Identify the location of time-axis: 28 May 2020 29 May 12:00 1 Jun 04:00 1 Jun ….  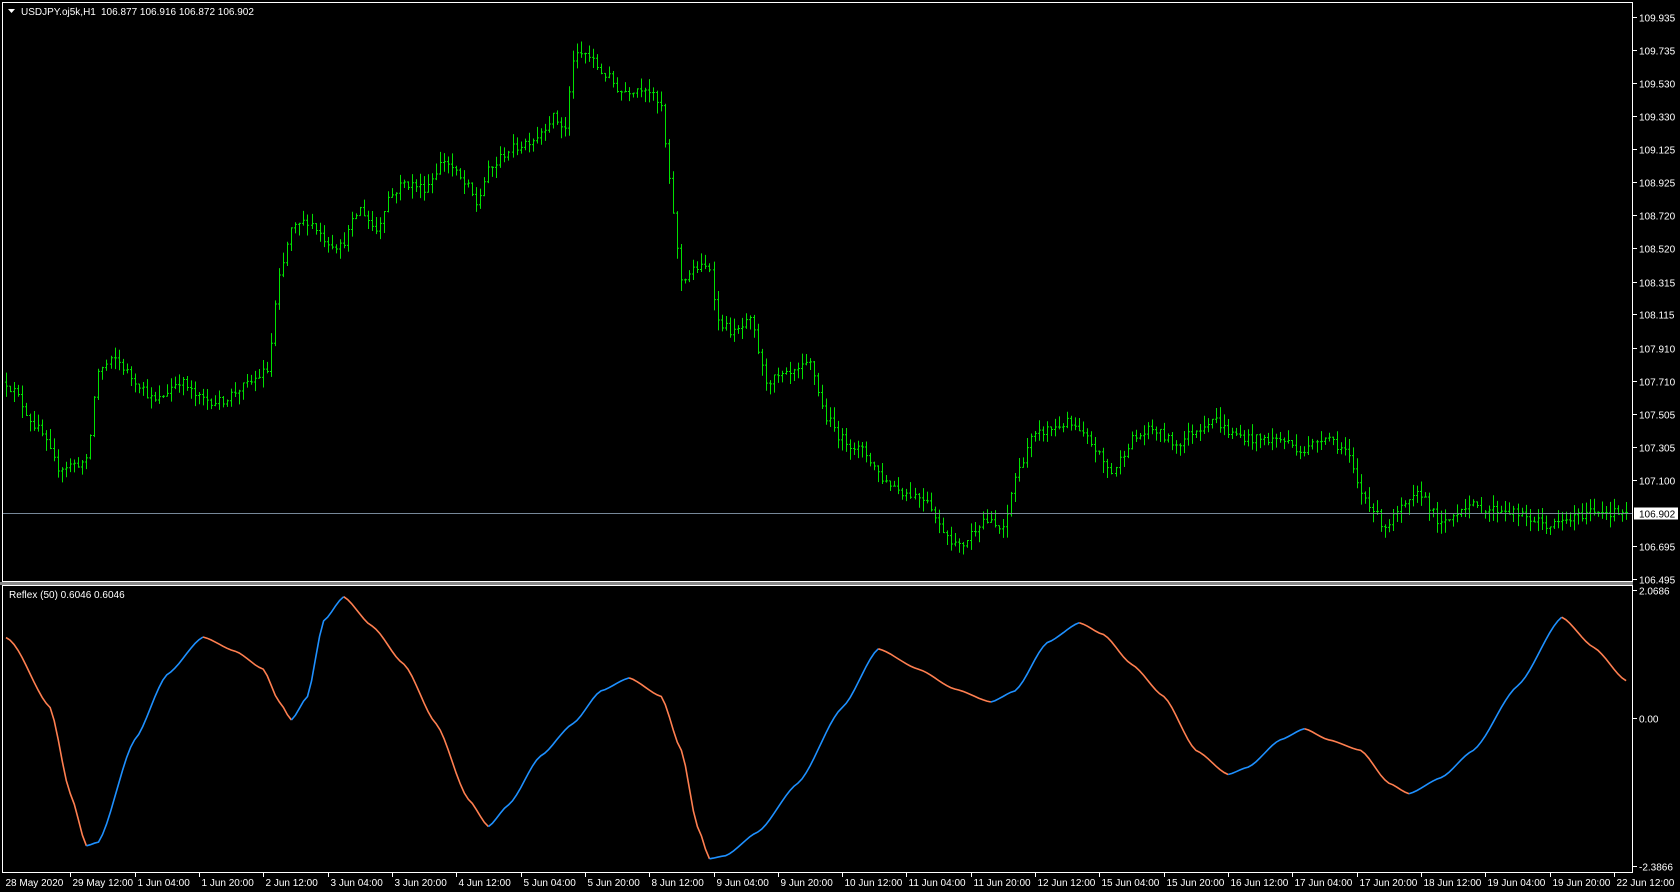
(840, 881).